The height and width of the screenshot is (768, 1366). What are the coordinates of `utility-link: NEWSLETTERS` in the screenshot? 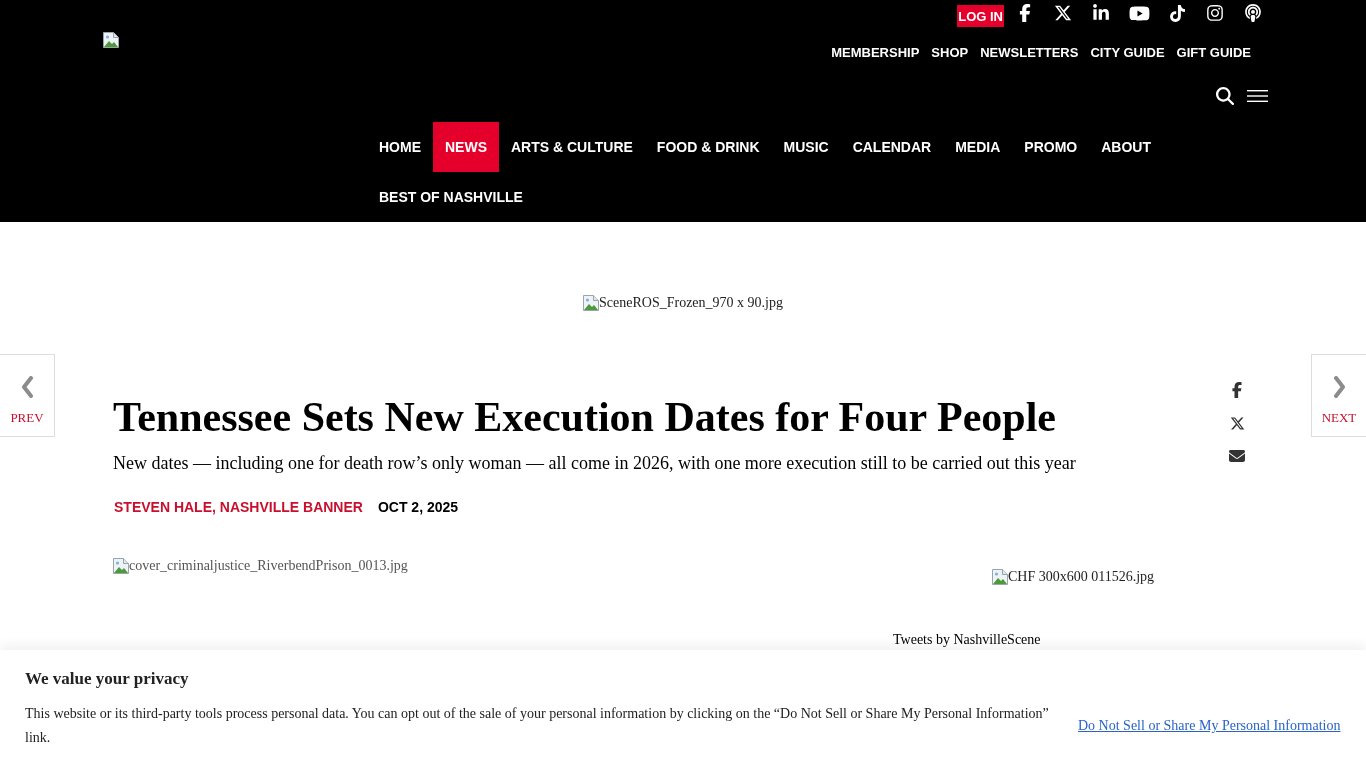 It's located at (1029, 53).